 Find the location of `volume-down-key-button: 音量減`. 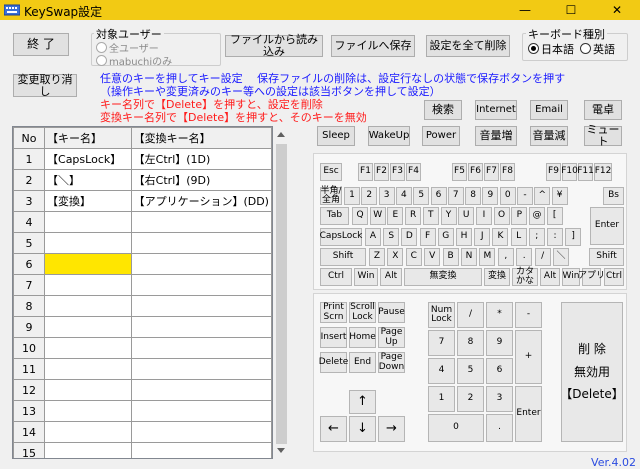

volume-down-key-button: 音量減 is located at coordinates (549, 136).